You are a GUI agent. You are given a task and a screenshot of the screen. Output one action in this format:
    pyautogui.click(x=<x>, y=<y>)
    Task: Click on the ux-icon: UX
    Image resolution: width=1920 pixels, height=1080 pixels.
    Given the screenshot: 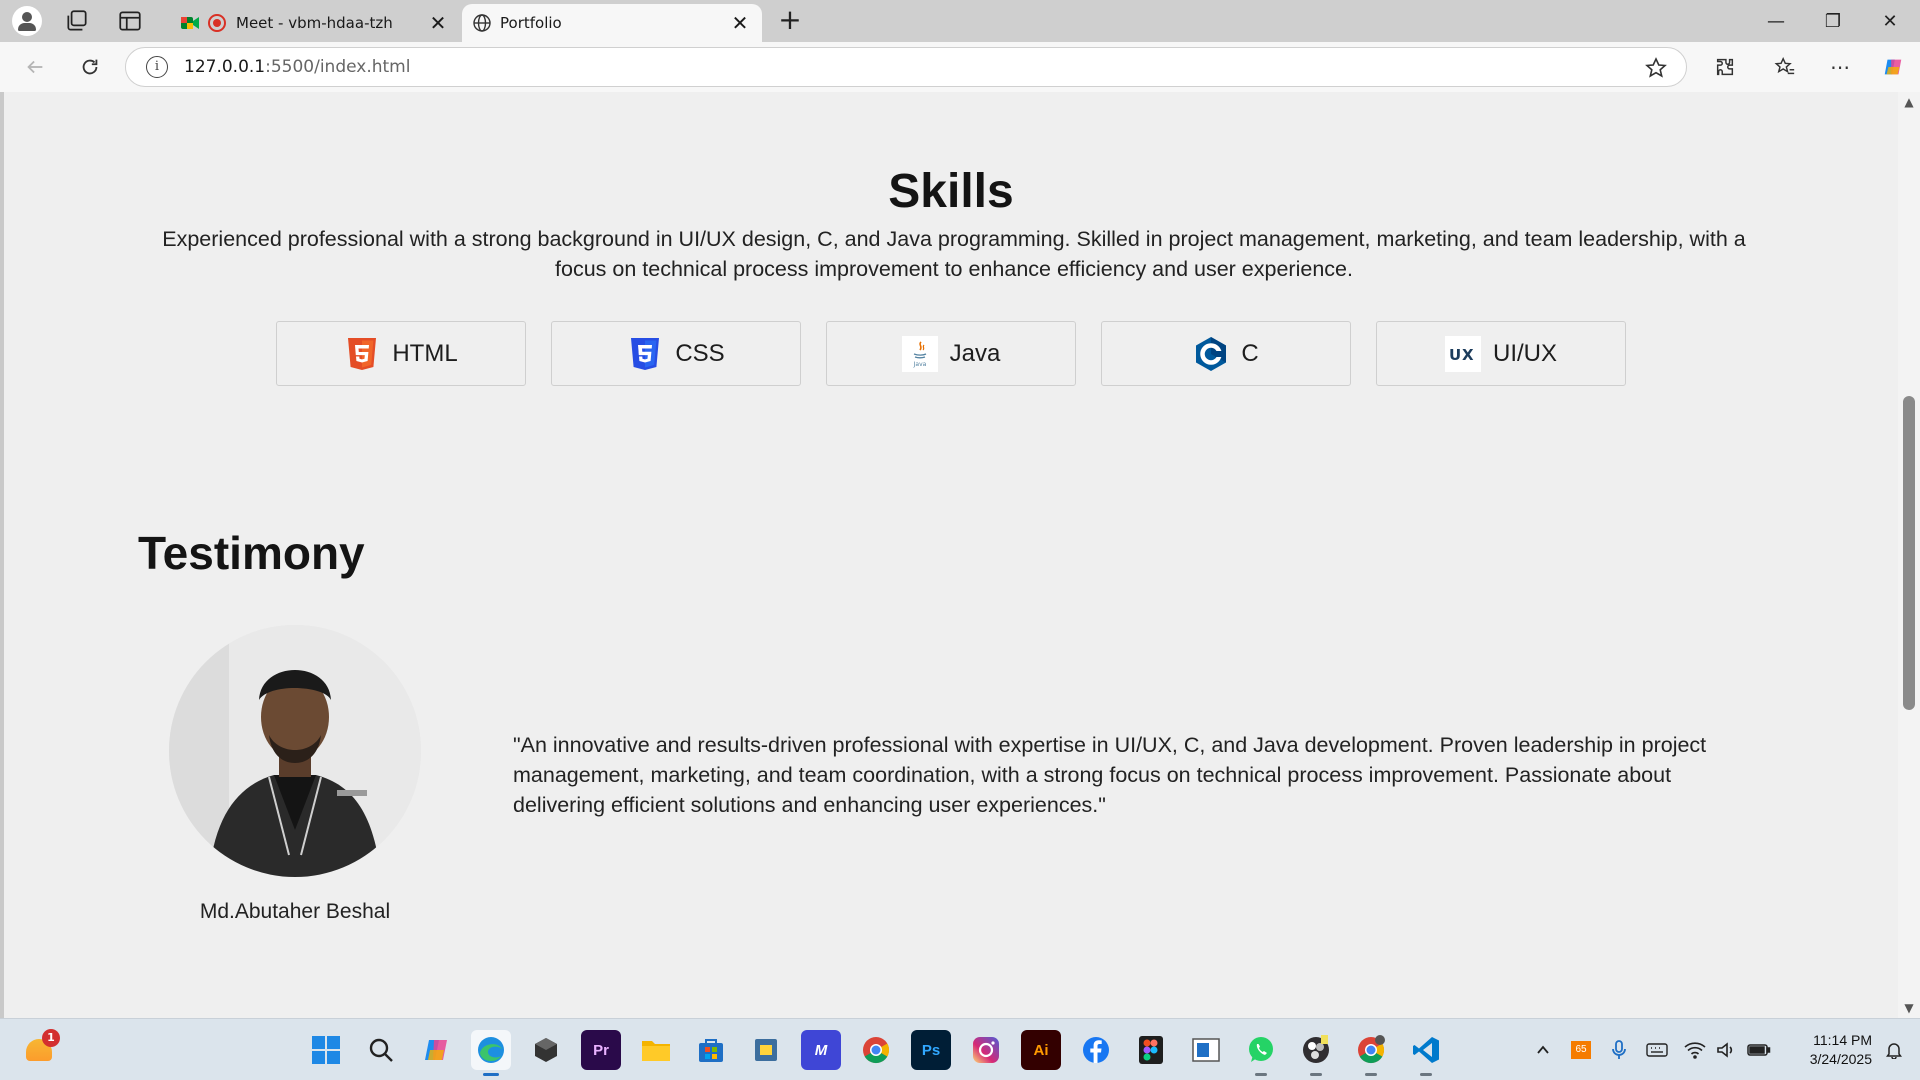 What is the action you would take?
    pyautogui.click(x=1462, y=353)
    